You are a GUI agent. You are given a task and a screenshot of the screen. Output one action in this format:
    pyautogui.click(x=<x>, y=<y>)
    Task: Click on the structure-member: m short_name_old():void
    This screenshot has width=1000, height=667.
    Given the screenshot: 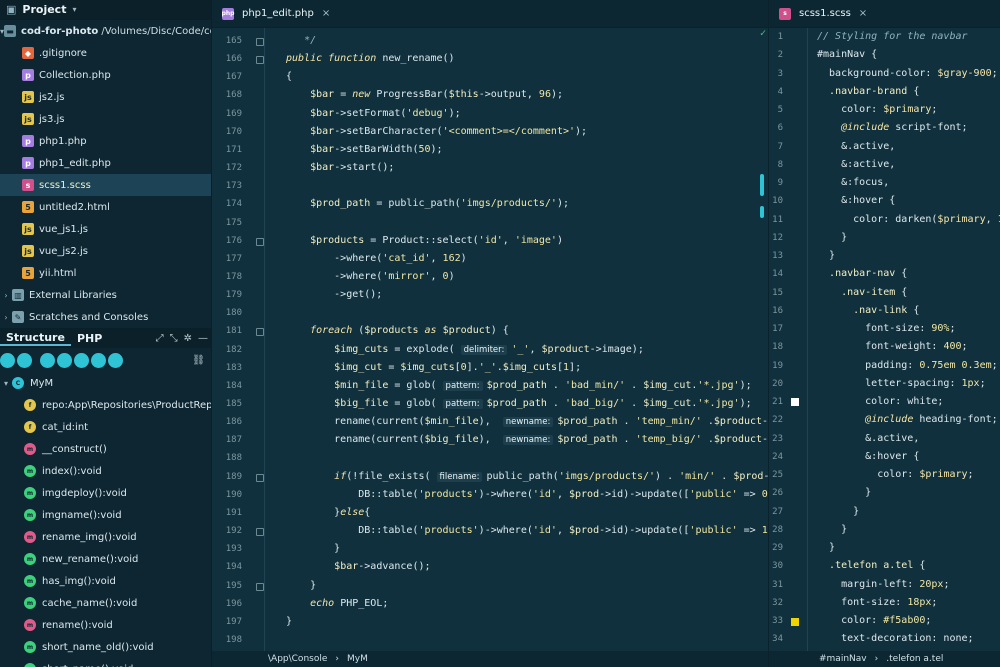 What is the action you would take?
    pyautogui.click(x=105, y=647)
    